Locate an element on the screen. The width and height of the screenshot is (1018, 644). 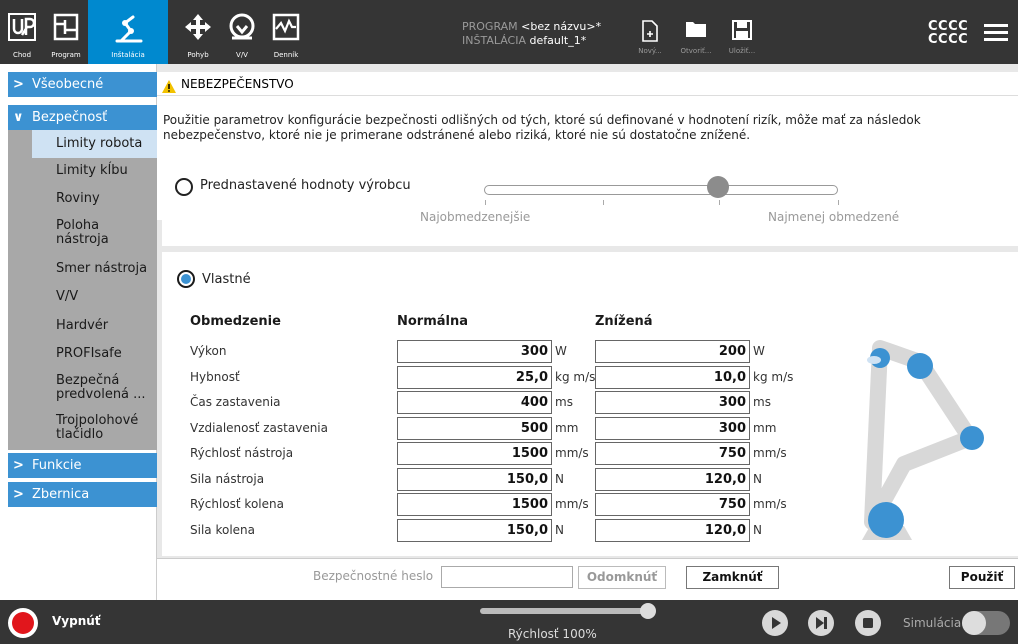
normal-value-field: 300 is located at coordinates (474, 351).